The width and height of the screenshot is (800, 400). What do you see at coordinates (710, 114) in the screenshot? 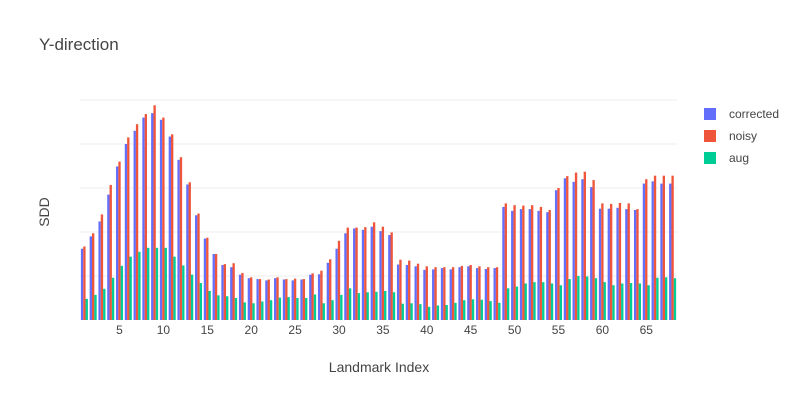
I see `legend-swatch-corrected` at bounding box center [710, 114].